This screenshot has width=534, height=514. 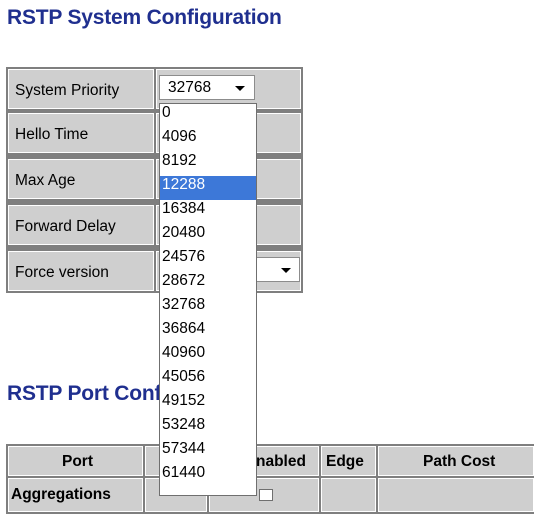 I want to click on dropdown-option: 16384, so click(x=208, y=212).